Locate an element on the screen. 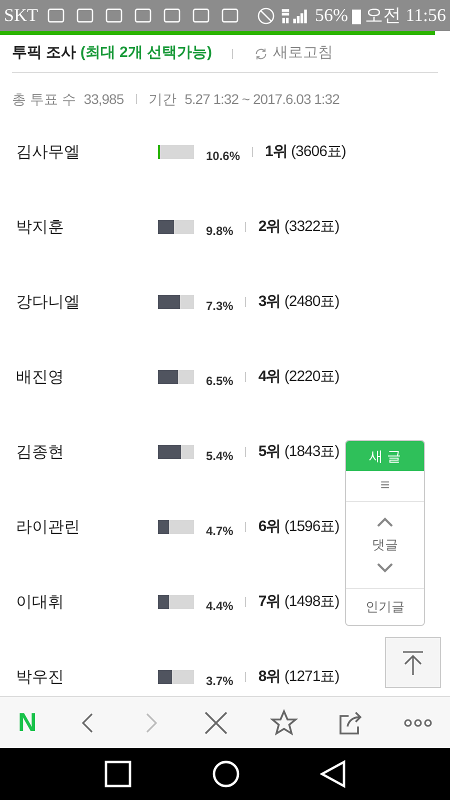 The image size is (450, 800). rank-votes: 2위 (3322표) is located at coordinates (299, 227).